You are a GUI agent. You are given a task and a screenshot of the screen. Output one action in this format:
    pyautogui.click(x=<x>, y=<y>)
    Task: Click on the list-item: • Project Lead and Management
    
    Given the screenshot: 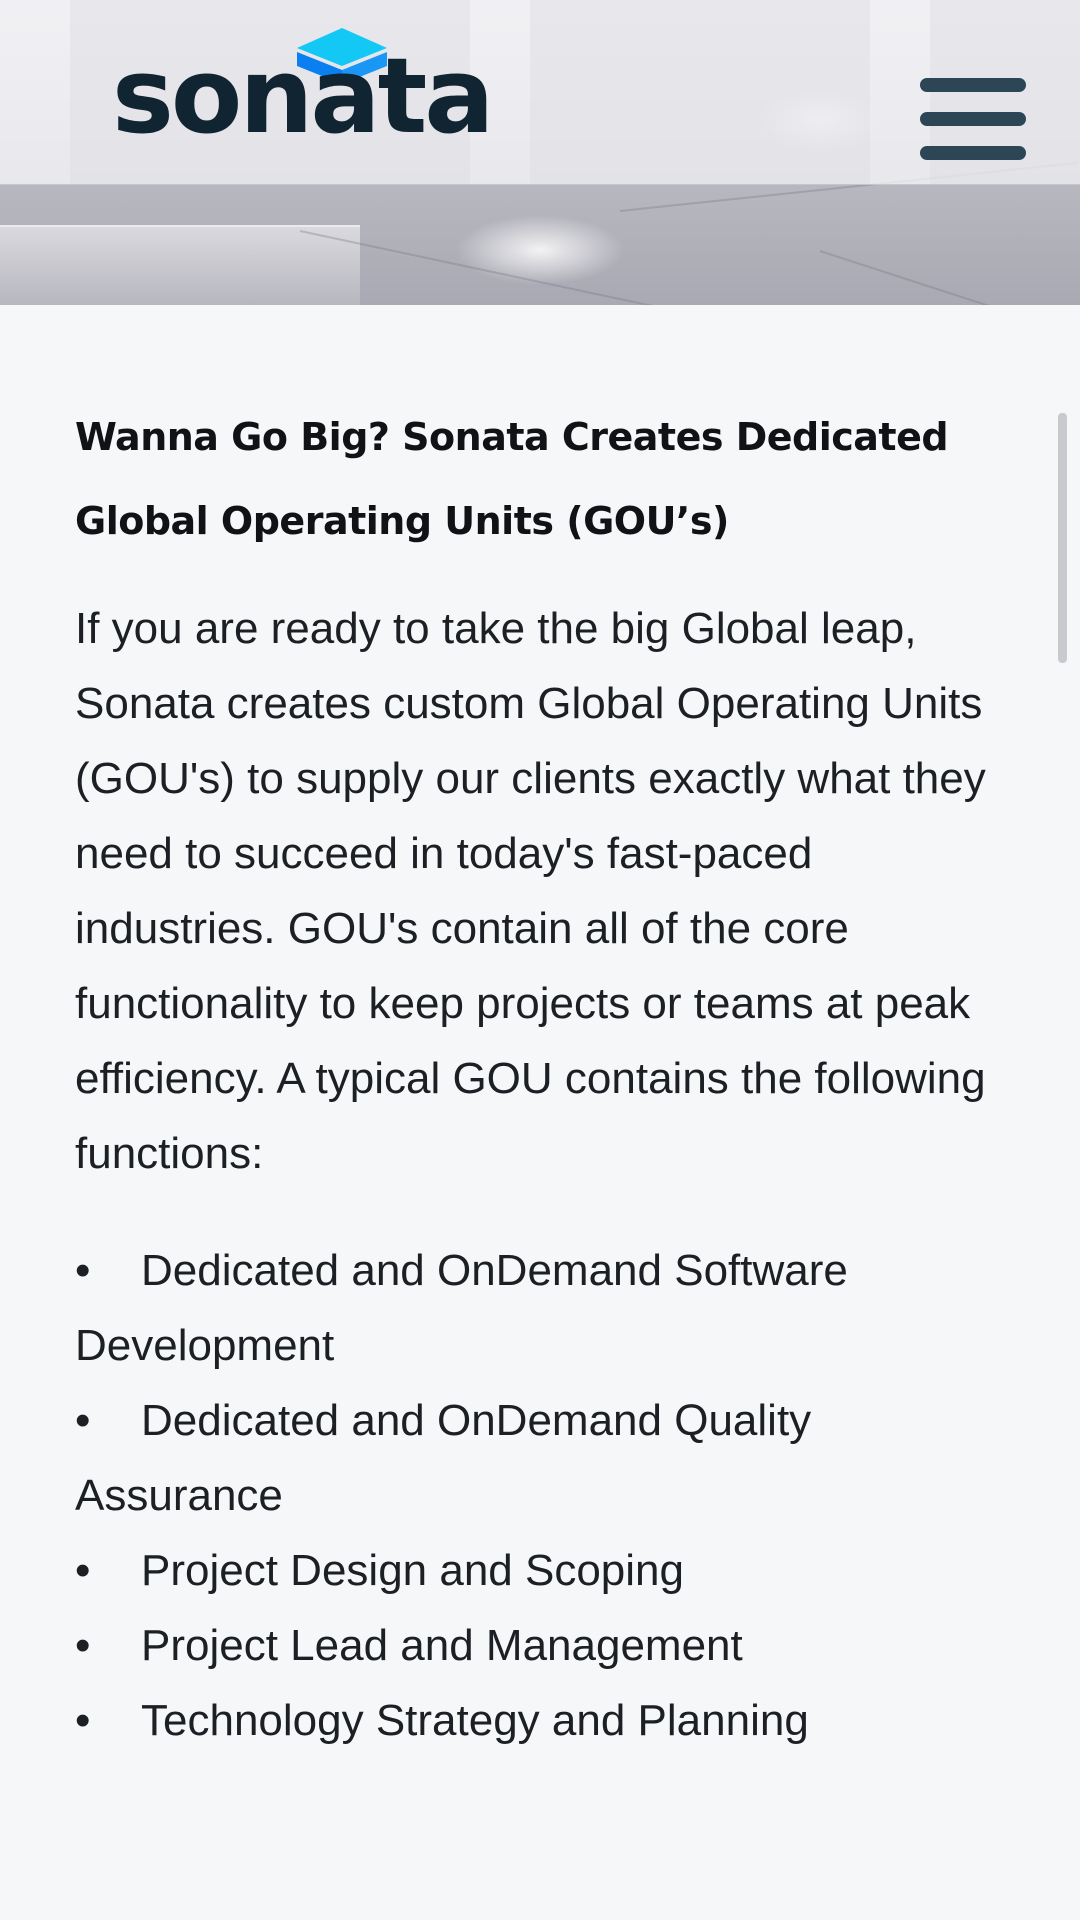 What is the action you would take?
    pyautogui.click(x=545, y=1645)
    